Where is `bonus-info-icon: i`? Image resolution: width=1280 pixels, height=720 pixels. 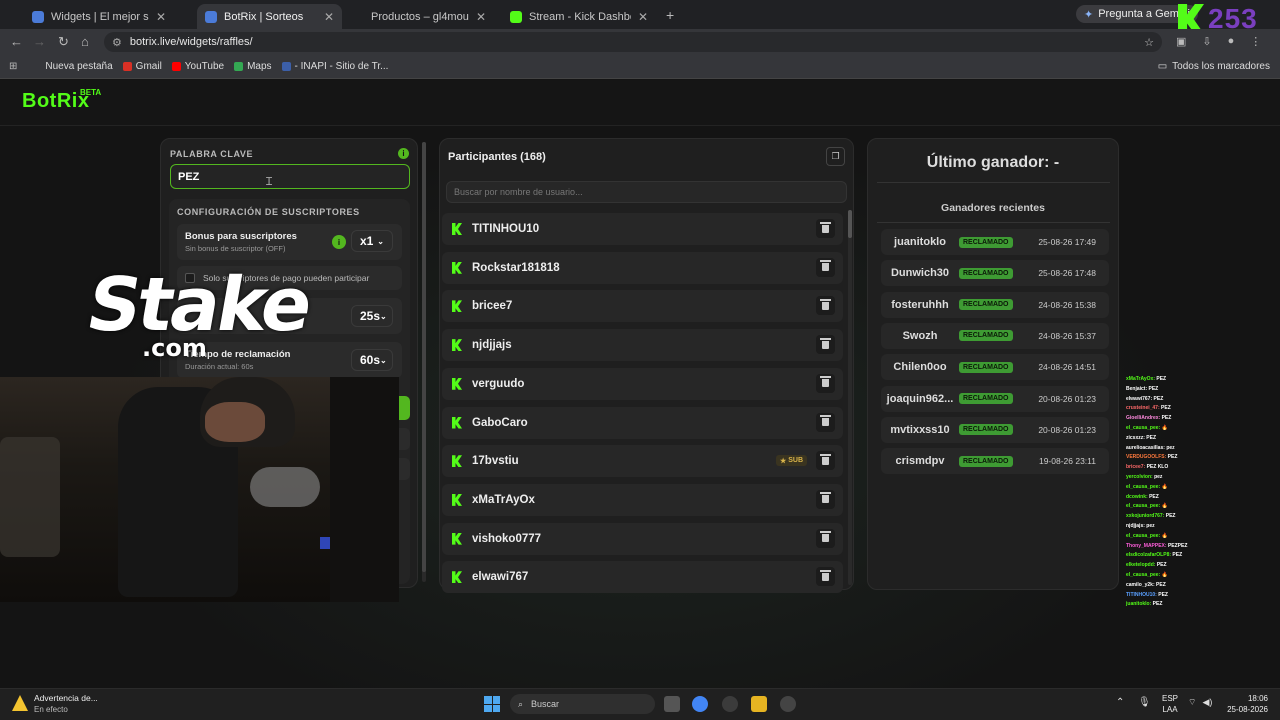 bonus-info-icon: i is located at coordinates (339, 242).